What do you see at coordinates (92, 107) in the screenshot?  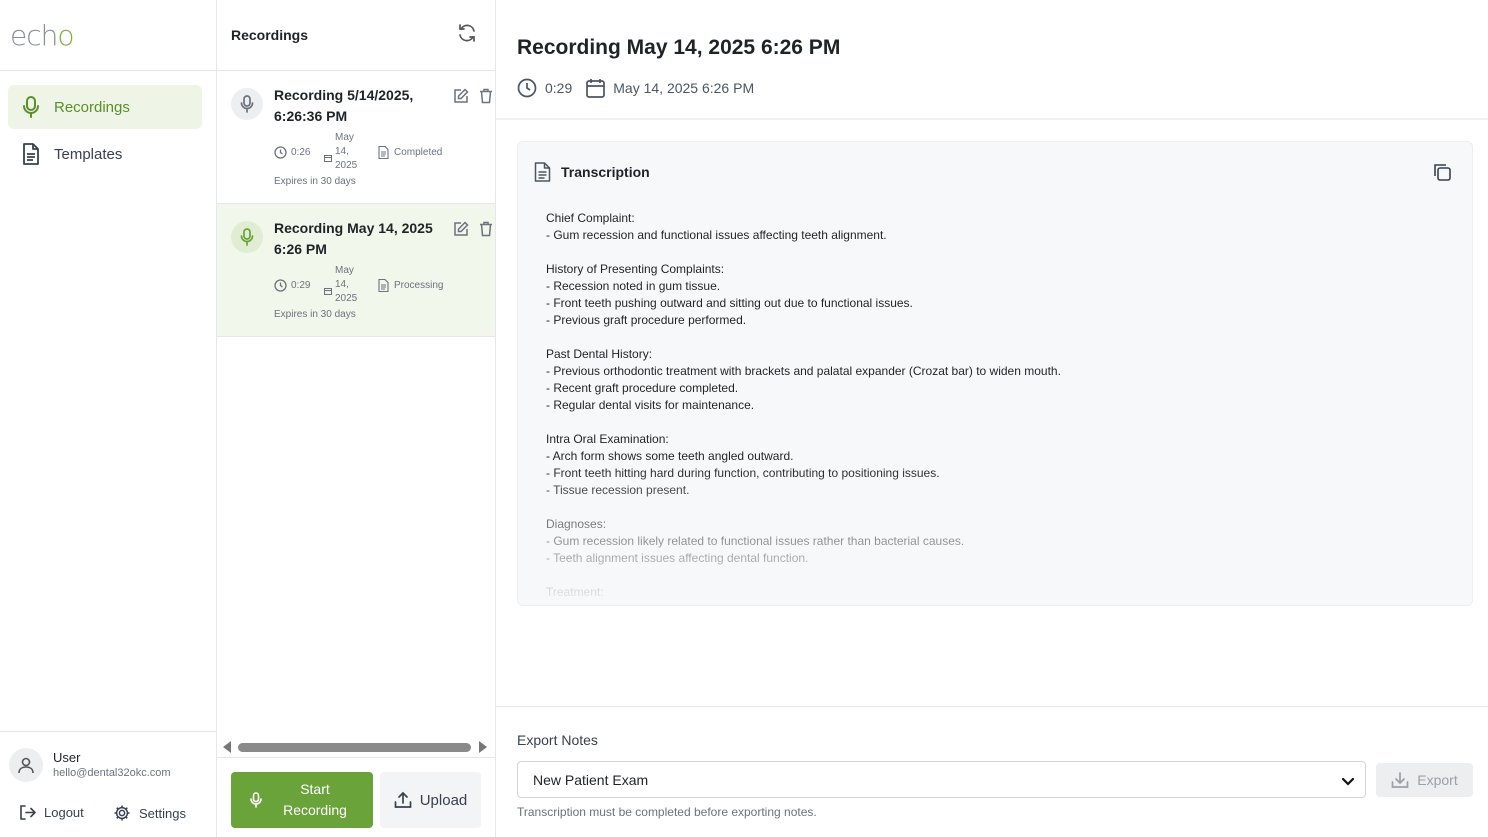 I see `sidebar-item-label: Recordings` at bounding box center [92, 107].